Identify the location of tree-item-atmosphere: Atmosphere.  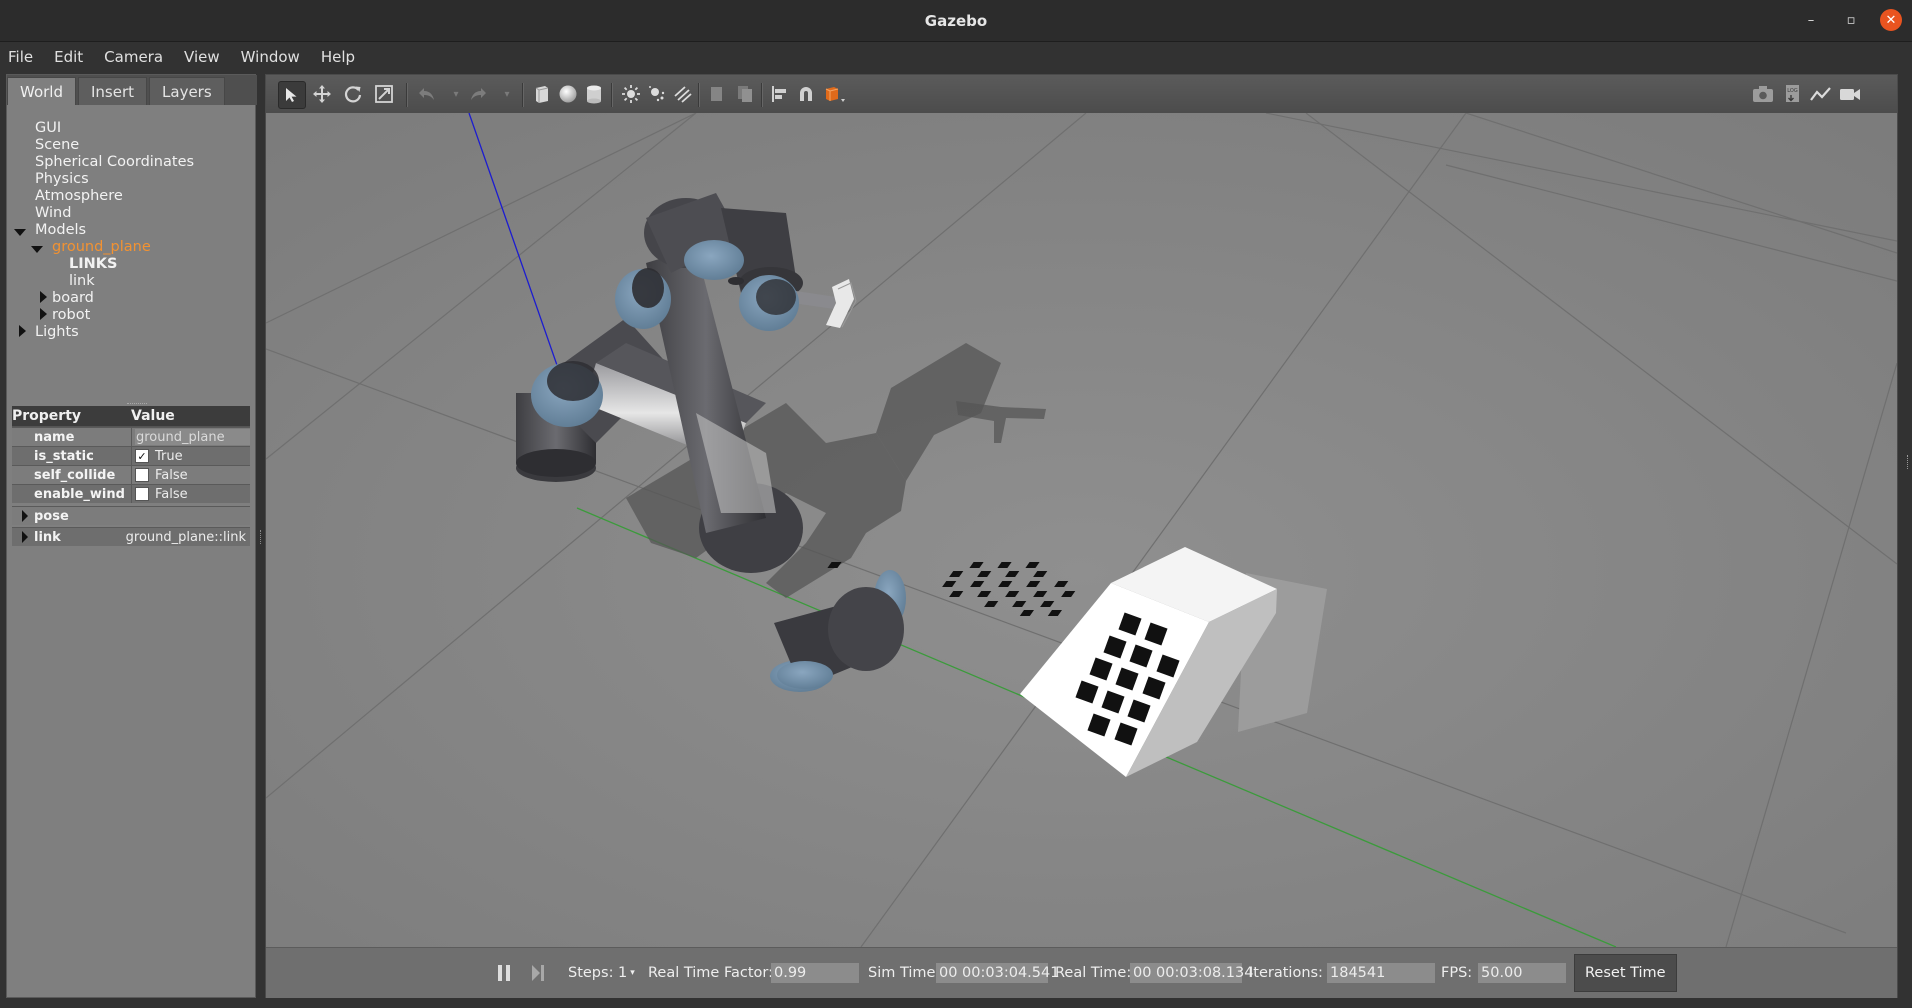
(79, 196).